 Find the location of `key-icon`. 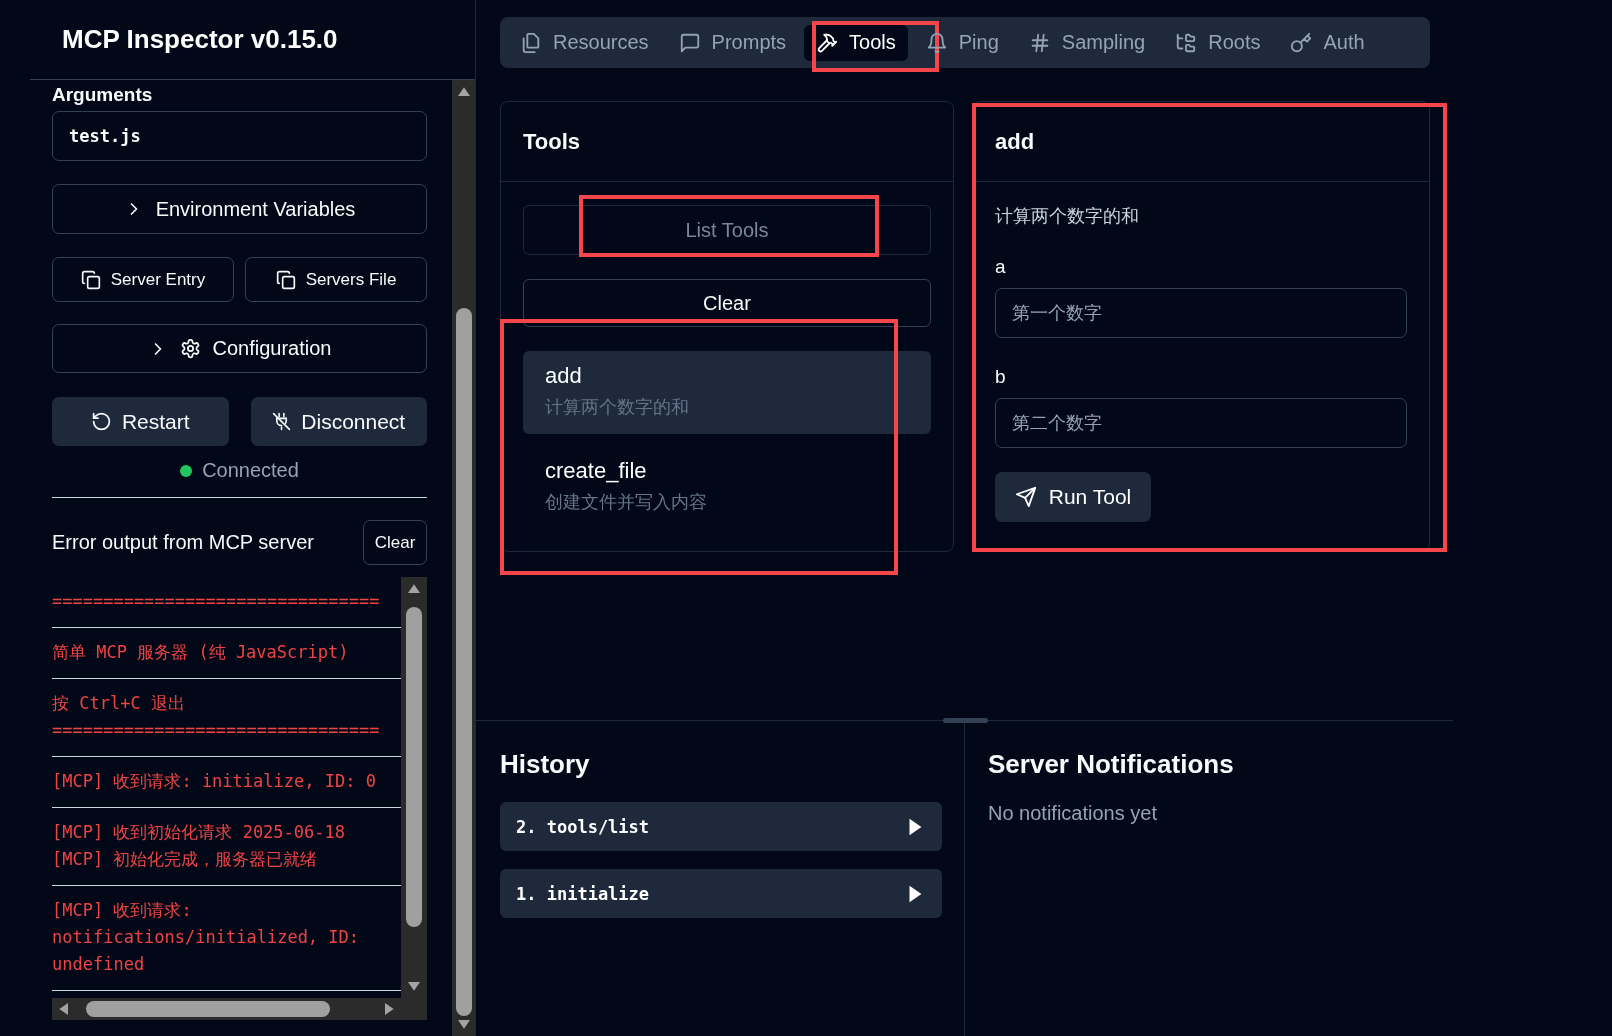

key-icon is located at coordinates (1301, 42).